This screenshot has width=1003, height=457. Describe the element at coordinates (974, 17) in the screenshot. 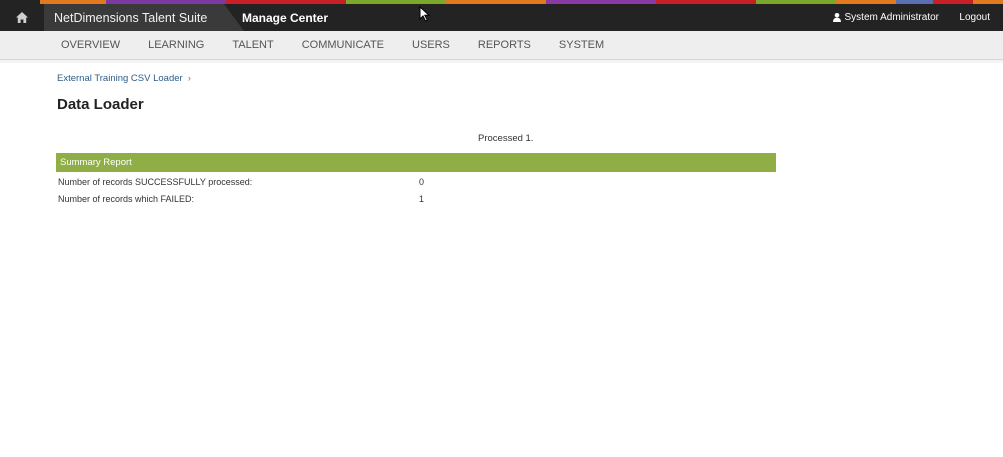

I see `logout-link: Logout` at that location.